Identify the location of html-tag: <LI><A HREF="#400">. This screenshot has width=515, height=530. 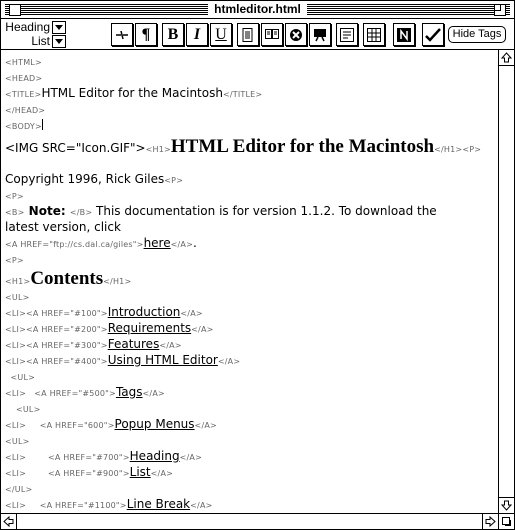
(56, 361).